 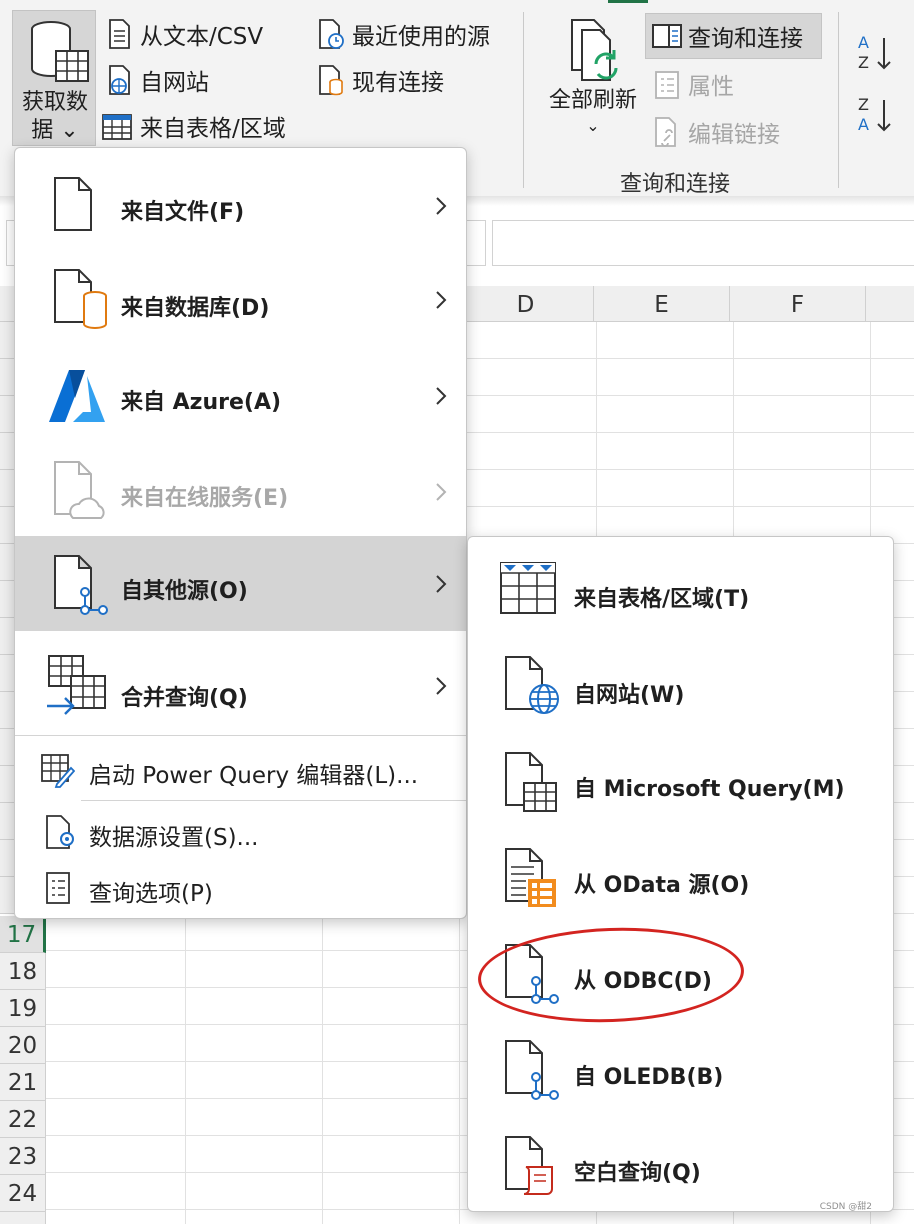 I want to click on recent-sources-icon, so click(x=331, y=34).